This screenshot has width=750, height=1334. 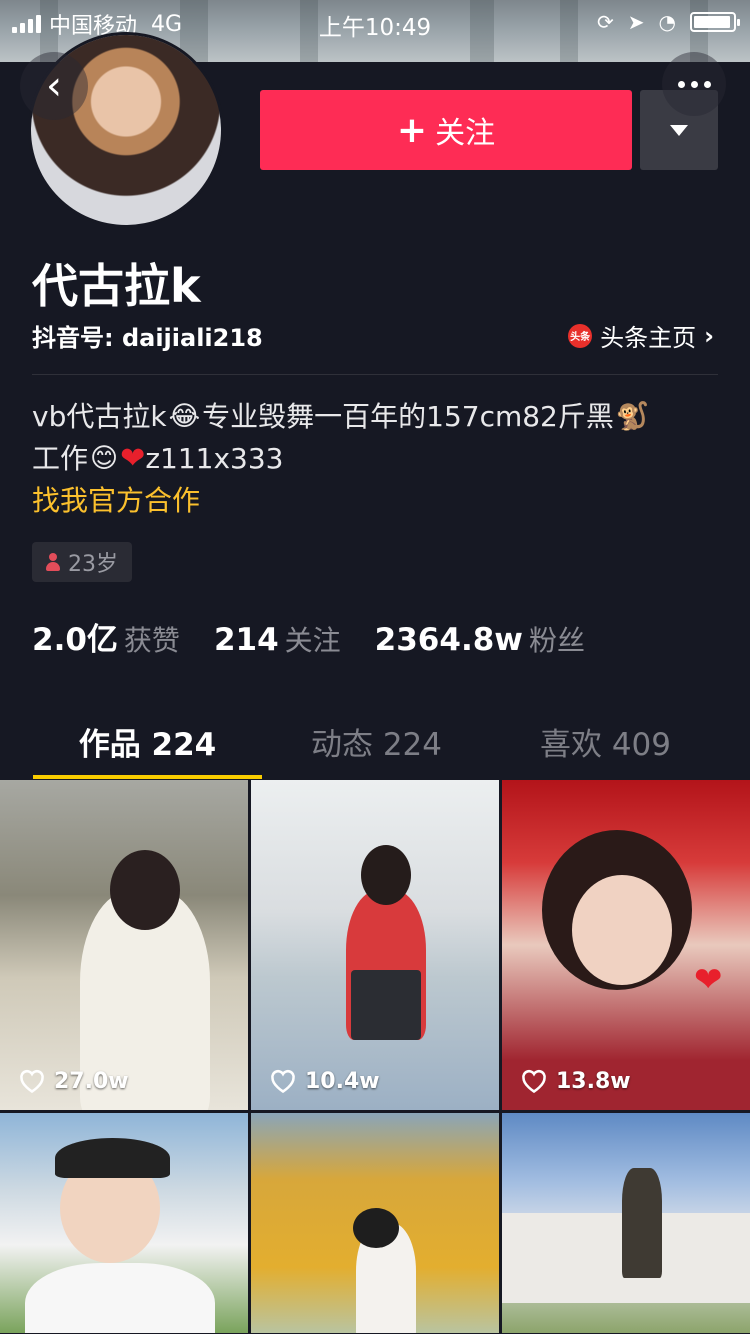 I want to click on nickname: 代古拉k, so click(x=116, y=286).